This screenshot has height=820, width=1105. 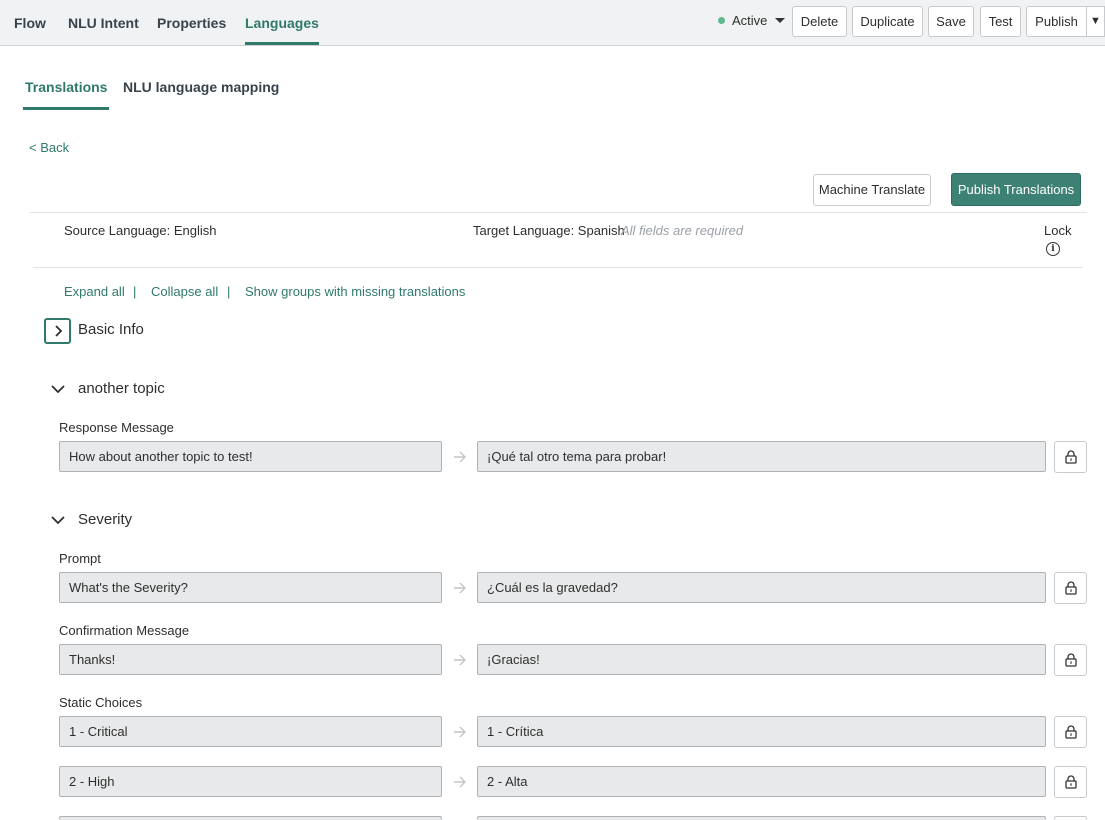 What do you see at coordinates (1016, 189) in the screenshot?
I see `publish-translations-button: Publish Translations` at bounding box center [1016, 189].